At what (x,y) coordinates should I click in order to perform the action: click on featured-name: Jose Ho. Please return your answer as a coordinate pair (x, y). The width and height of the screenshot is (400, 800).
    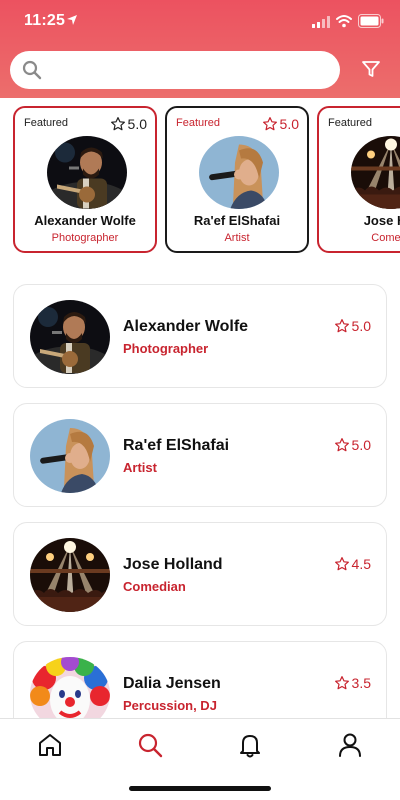
    Looking at the image, I should click on (381, 220).